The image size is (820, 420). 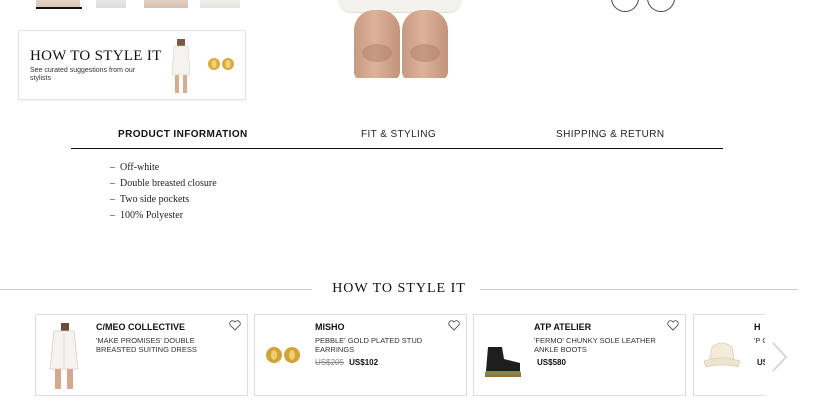 What do you see at coordinates (761, 362) in the screenshot?
I see `product-price: US` at bounding box center [761, 362].